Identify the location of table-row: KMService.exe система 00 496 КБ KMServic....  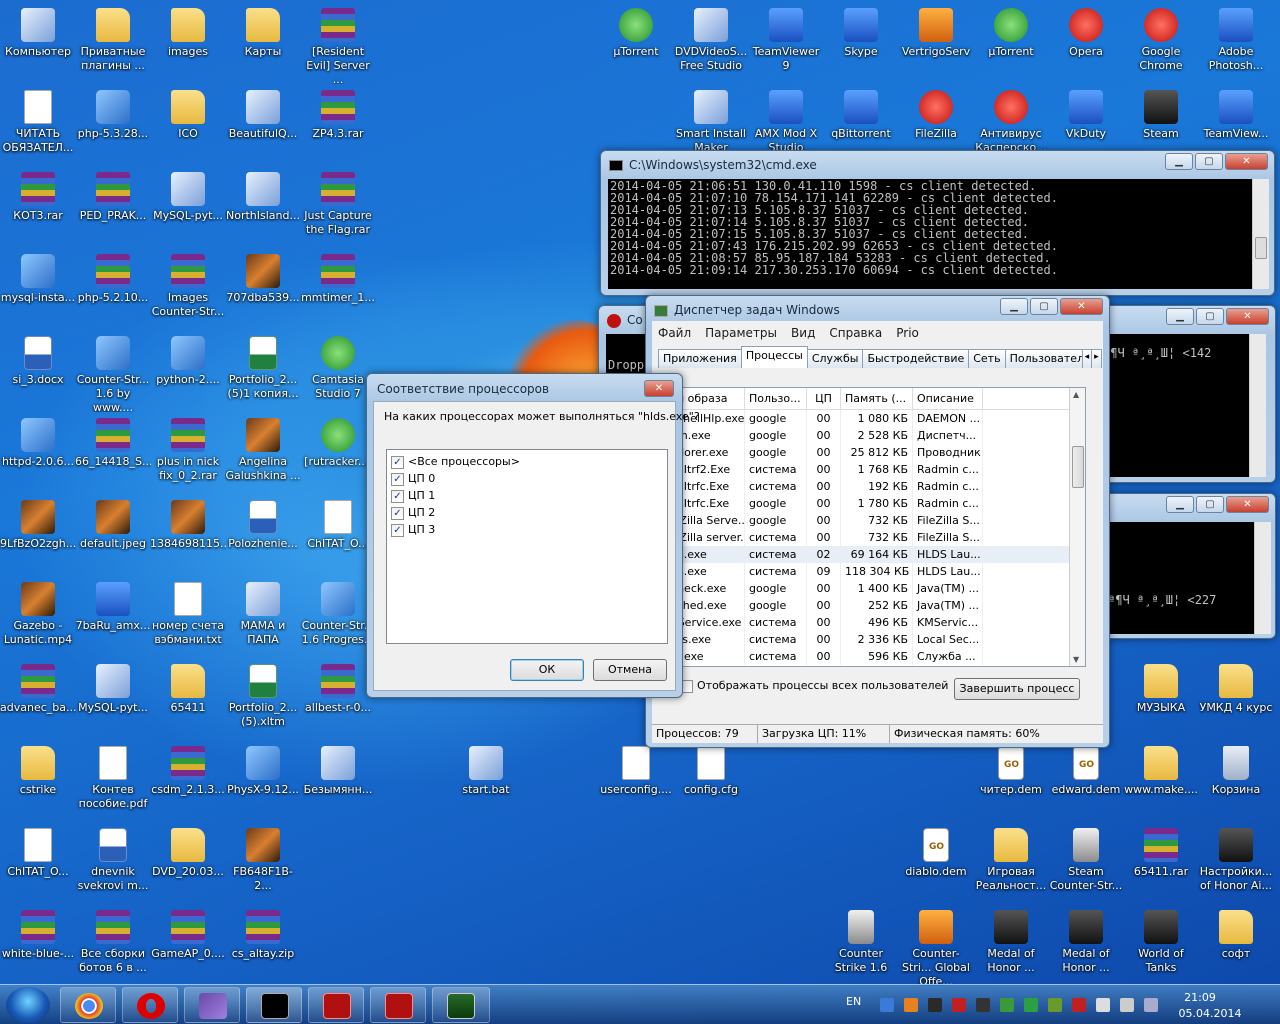
(871, 622).